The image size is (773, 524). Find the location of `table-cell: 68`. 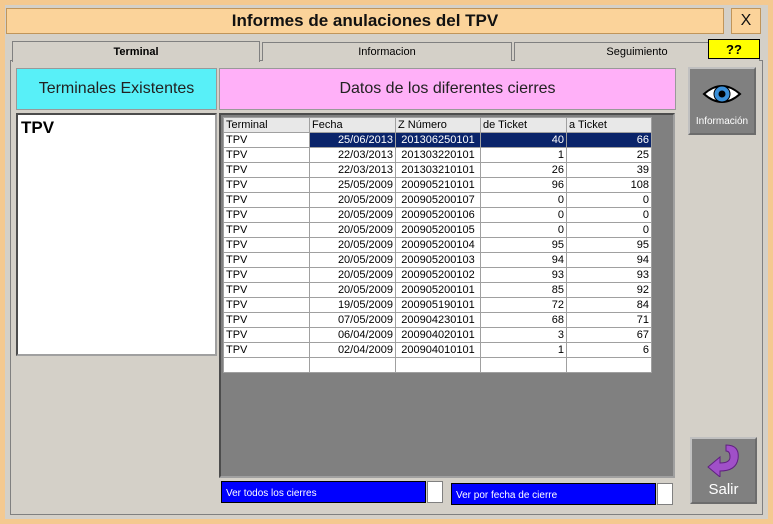

table-cell: 68 is located at coordinates (523, 320).